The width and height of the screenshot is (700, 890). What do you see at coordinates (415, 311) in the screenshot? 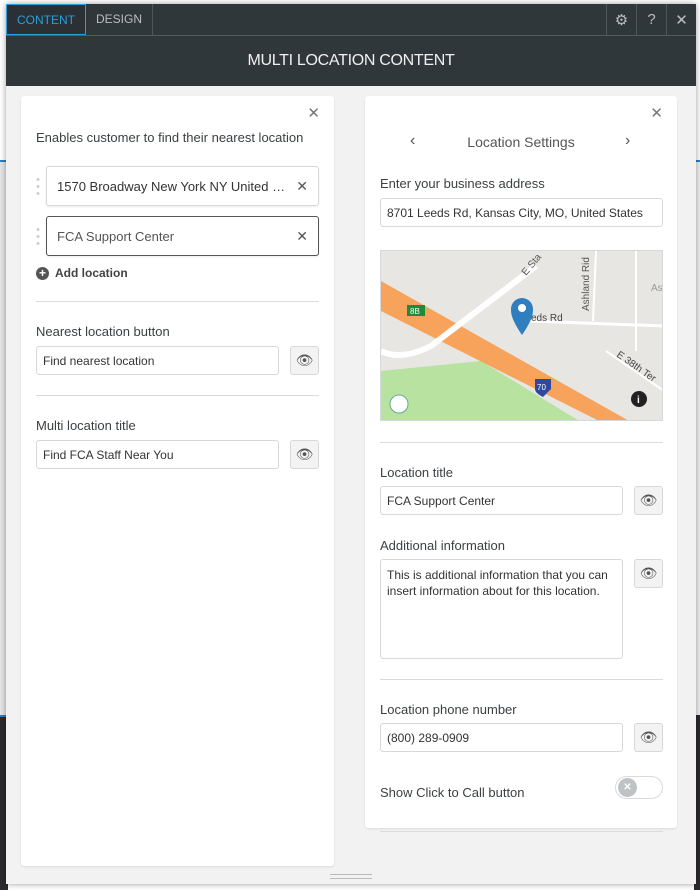
I see `exit-sign: 8B` at bounding box center [415, 311].